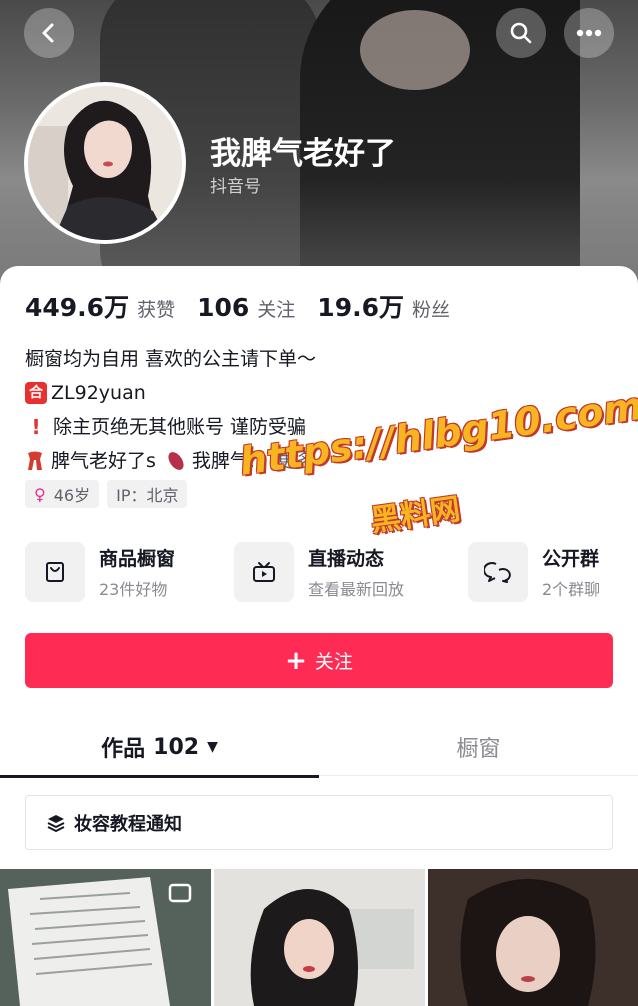 This screenshot has width=638, height=1006. I want to click on tab-shop-window: 橱窗, so click(478, 747).